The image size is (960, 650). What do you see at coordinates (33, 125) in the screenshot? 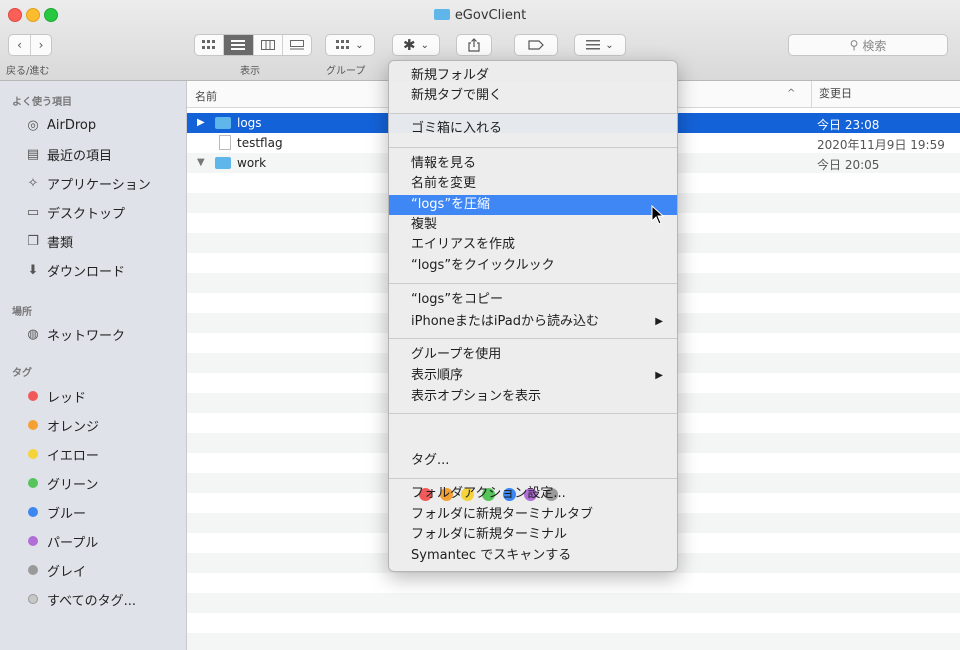
I see `airdrop-icon: ◎` at bounding box center [33, 125].